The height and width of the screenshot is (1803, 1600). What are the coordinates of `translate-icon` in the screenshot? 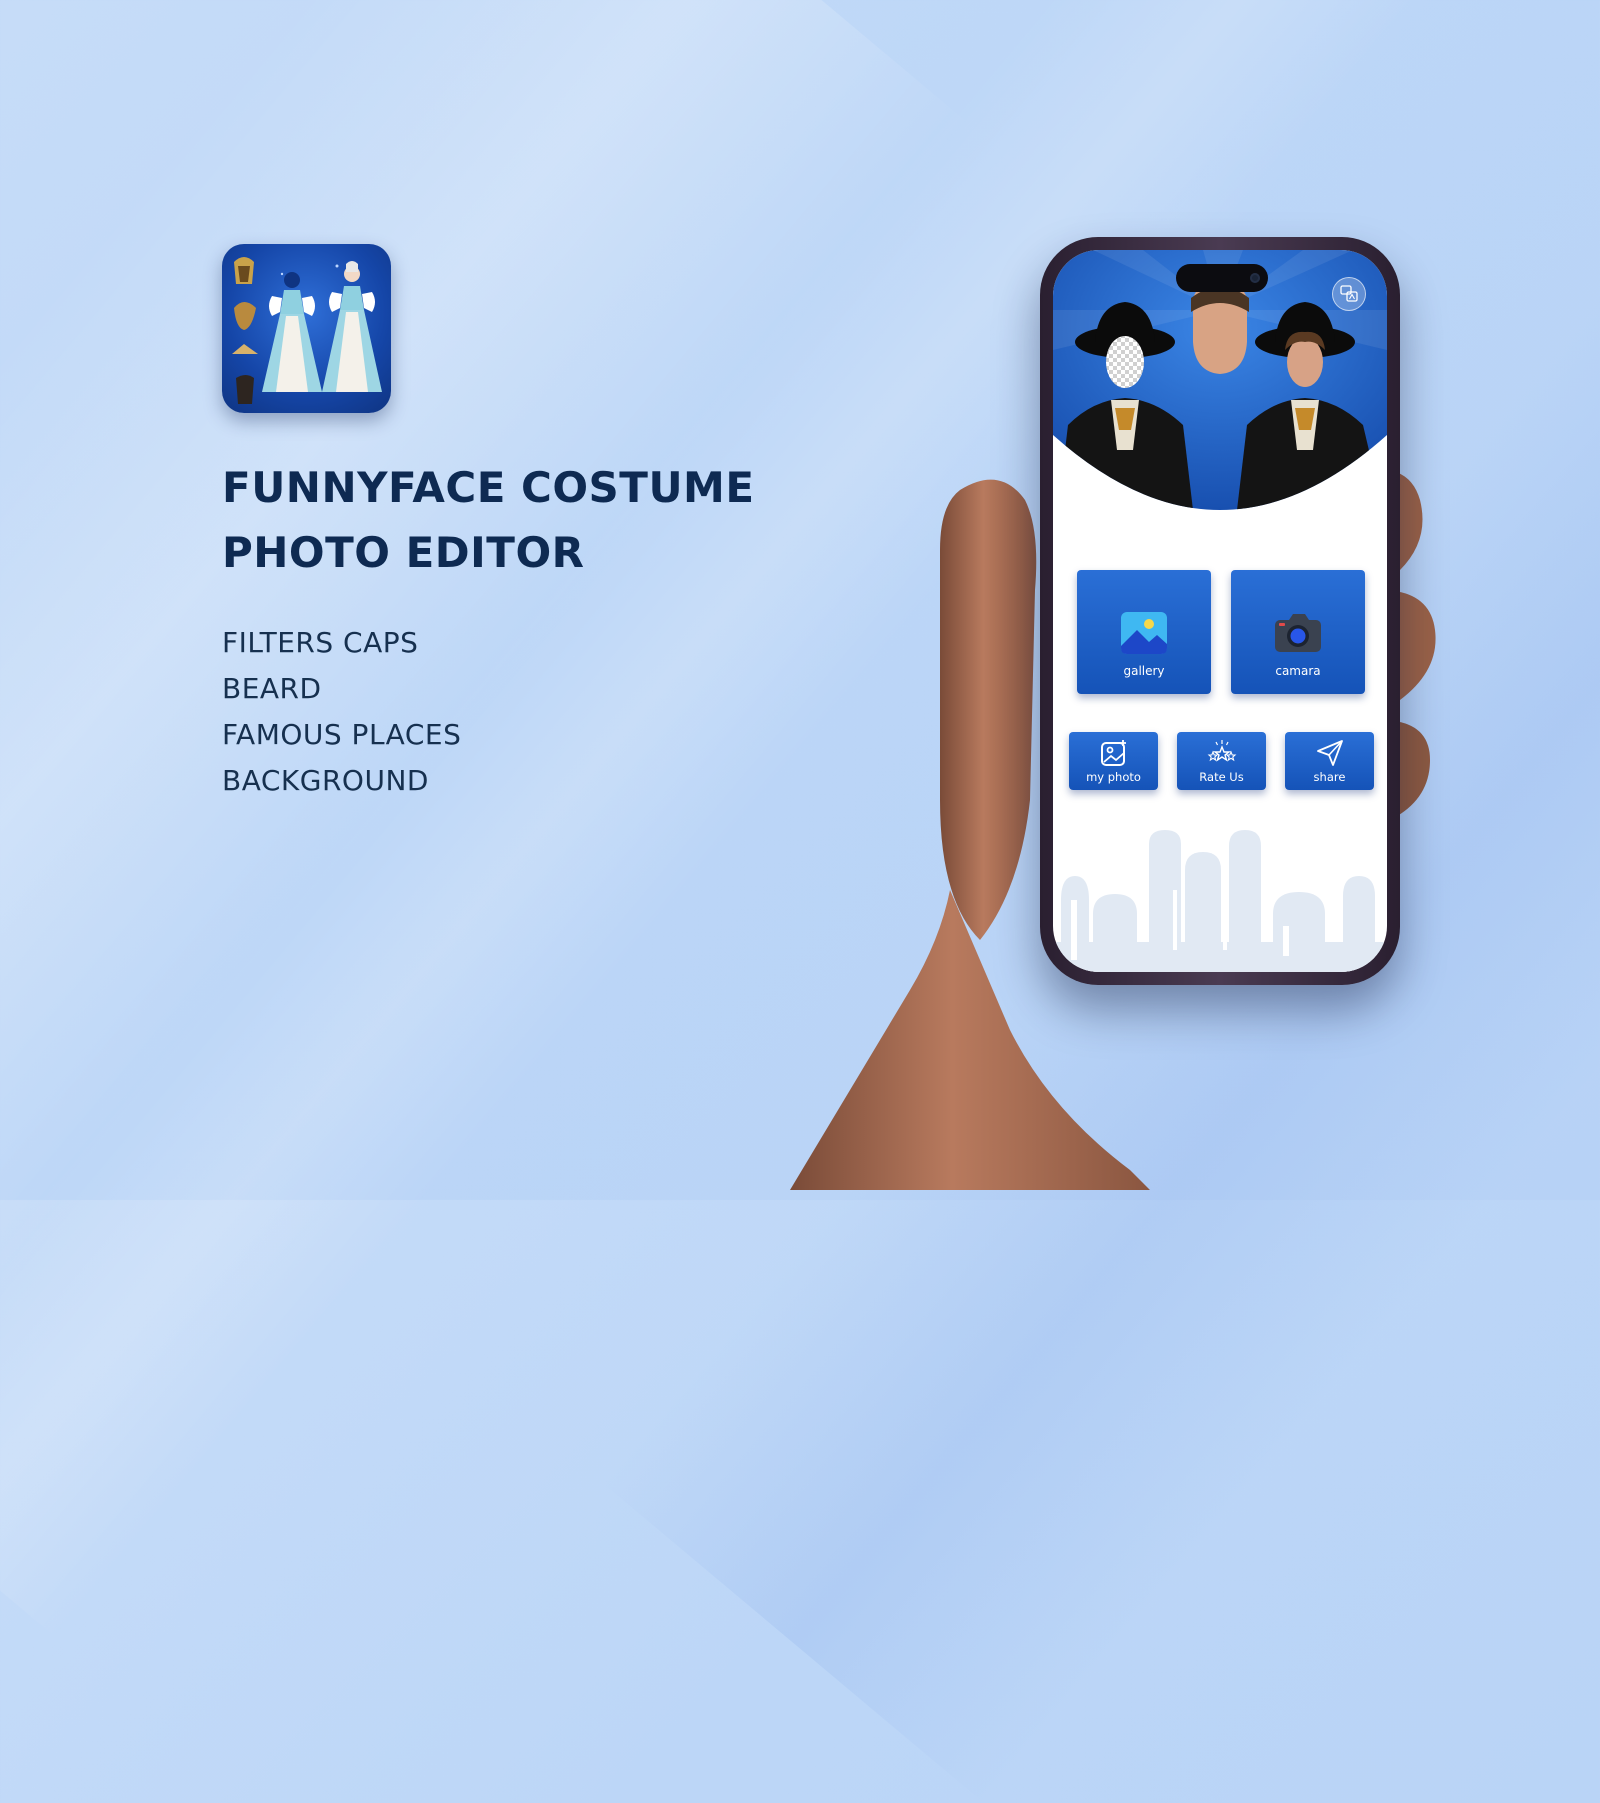 It's located at (1349, 293).